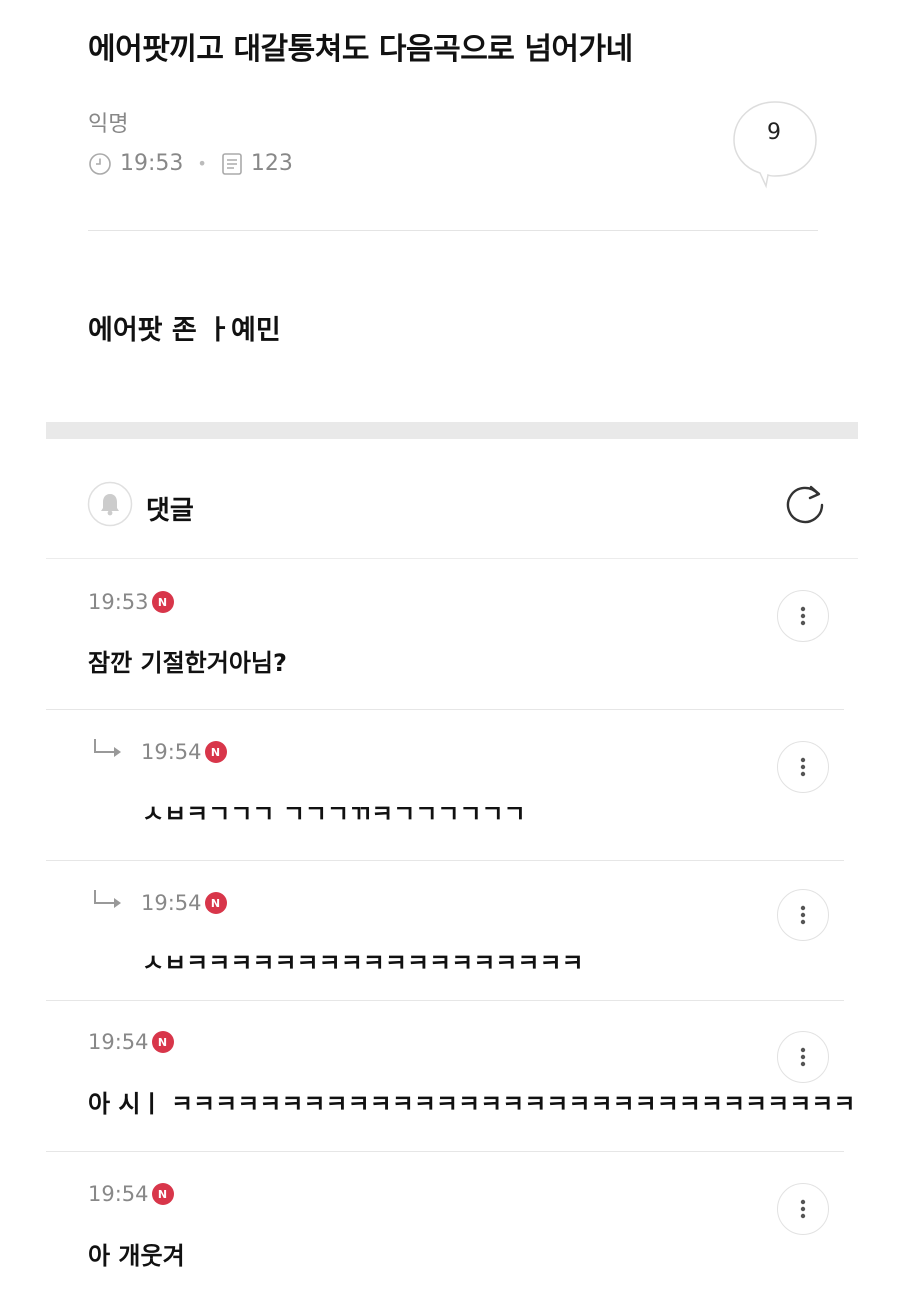  I want to click on comment-time-row: 19:53 N, so click(131, 602).